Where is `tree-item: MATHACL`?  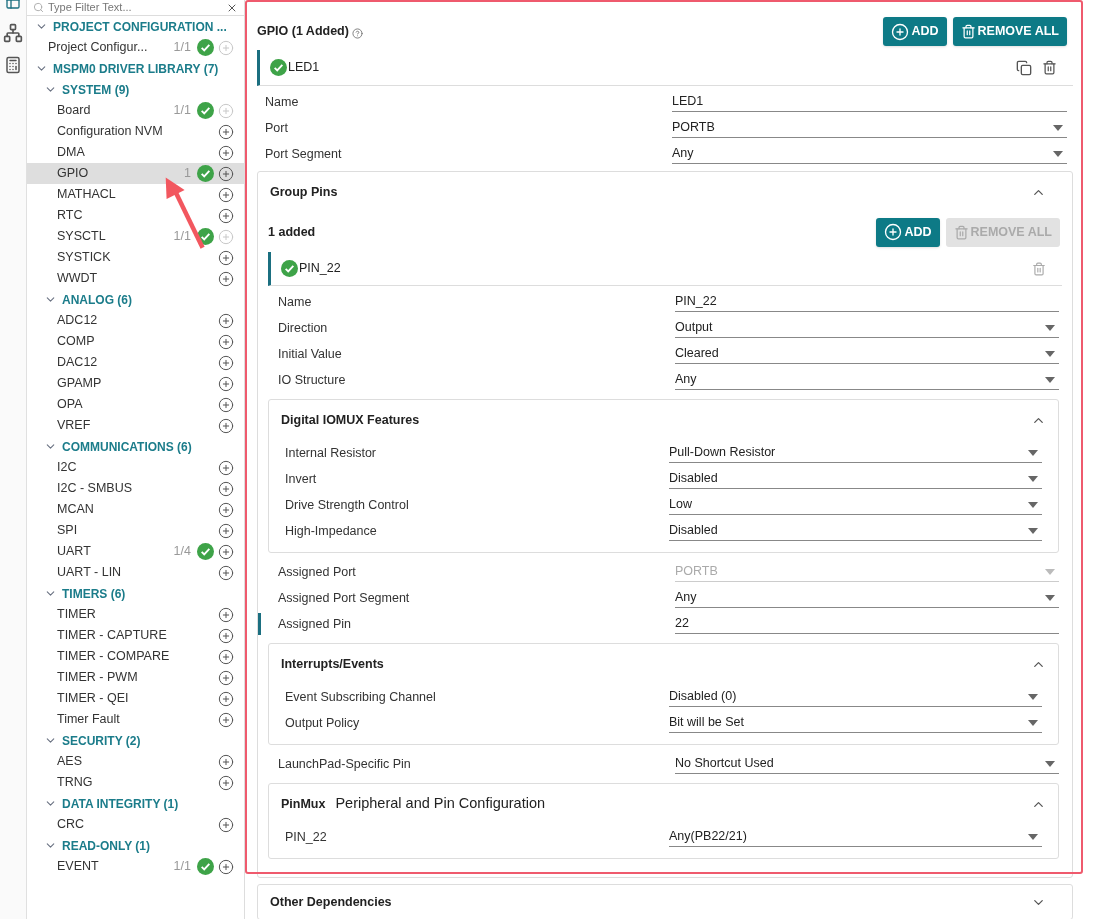 tree-item: MATHACL is located at coordinates (135, 194).